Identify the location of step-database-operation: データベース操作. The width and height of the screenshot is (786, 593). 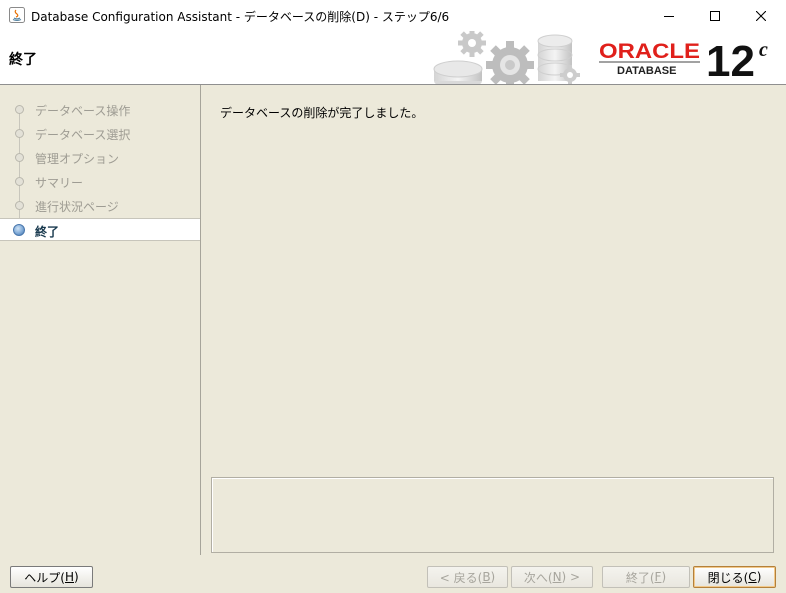
(100, 109).